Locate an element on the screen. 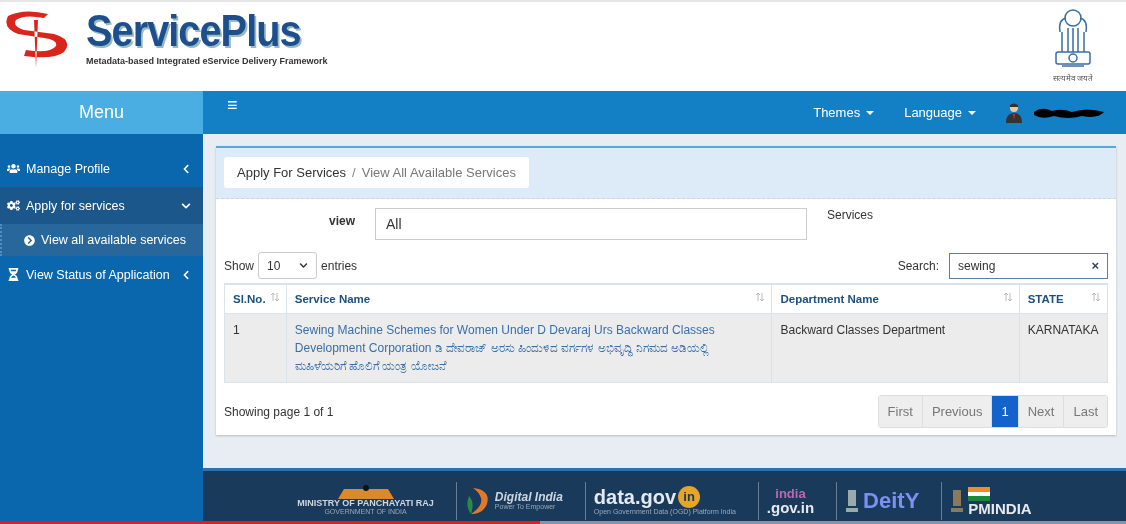 Image resolution: width=1126 pixels, height=524 pixels. pmindia-title: PMINDIA is located at coordinates (1000, 508).